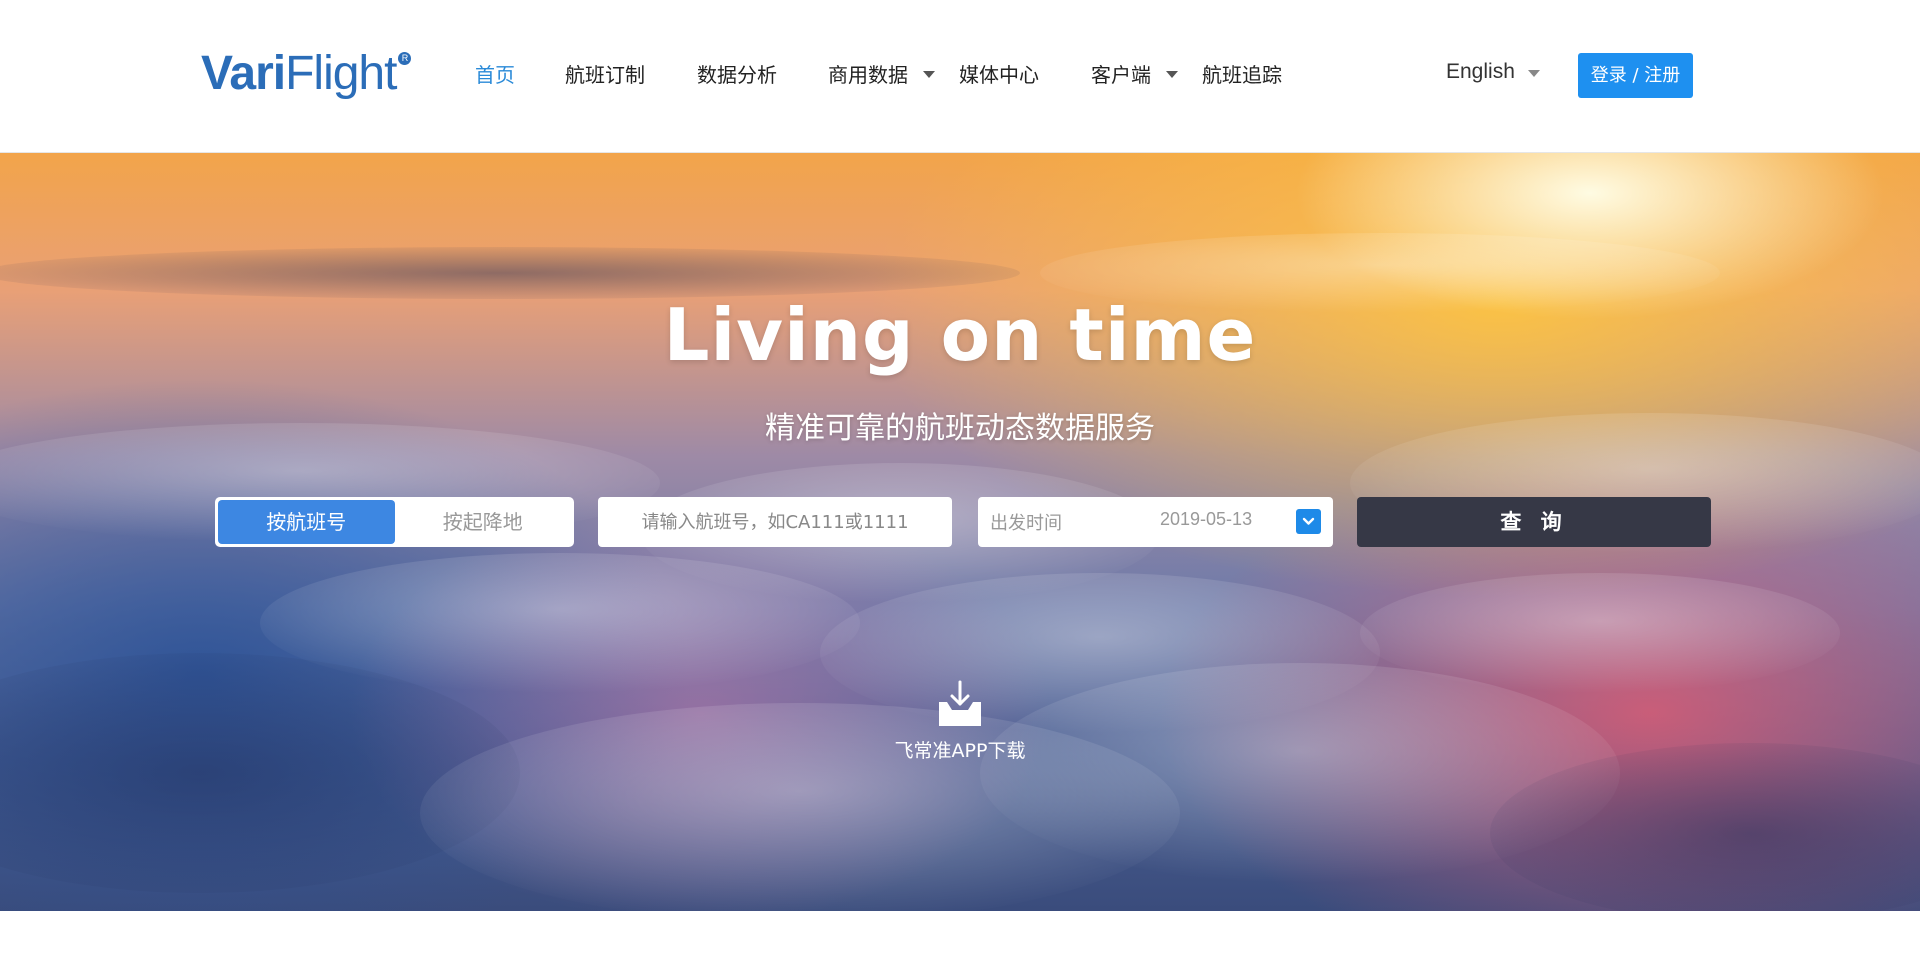 Image resolution: width=1920 pixels, height=960 pixels. What do you see at coordinates (1308, 521) in the screenshot?
I see `calendar-dropdown-icon` at bounding box center [1308, 521].